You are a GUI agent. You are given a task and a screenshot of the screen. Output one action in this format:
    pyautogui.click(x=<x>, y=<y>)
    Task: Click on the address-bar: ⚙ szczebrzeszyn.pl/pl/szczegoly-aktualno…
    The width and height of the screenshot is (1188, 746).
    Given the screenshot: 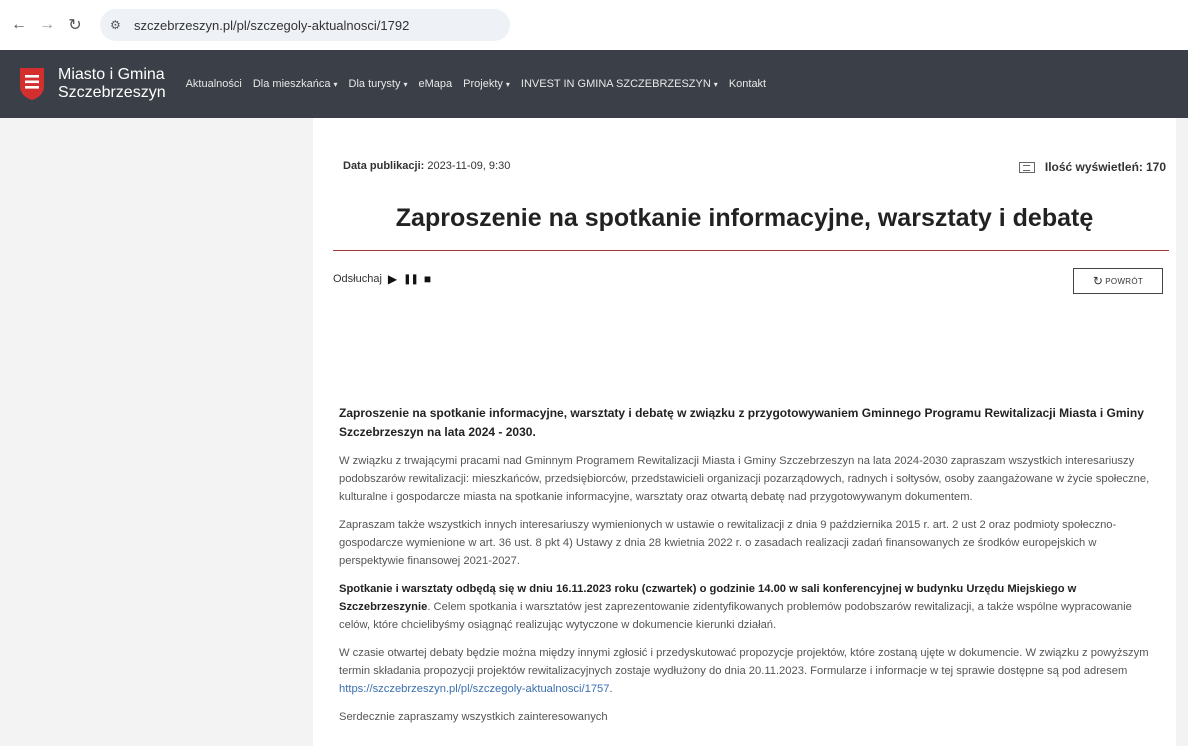 What is the action you would take?
    pyautogui.click(x=305, y=25)
    